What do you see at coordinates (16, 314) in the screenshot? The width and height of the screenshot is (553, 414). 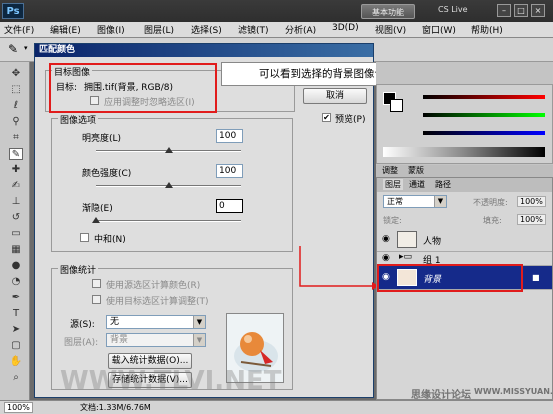 I see `type-tool-icon: T` at bounding box center [16, 314].